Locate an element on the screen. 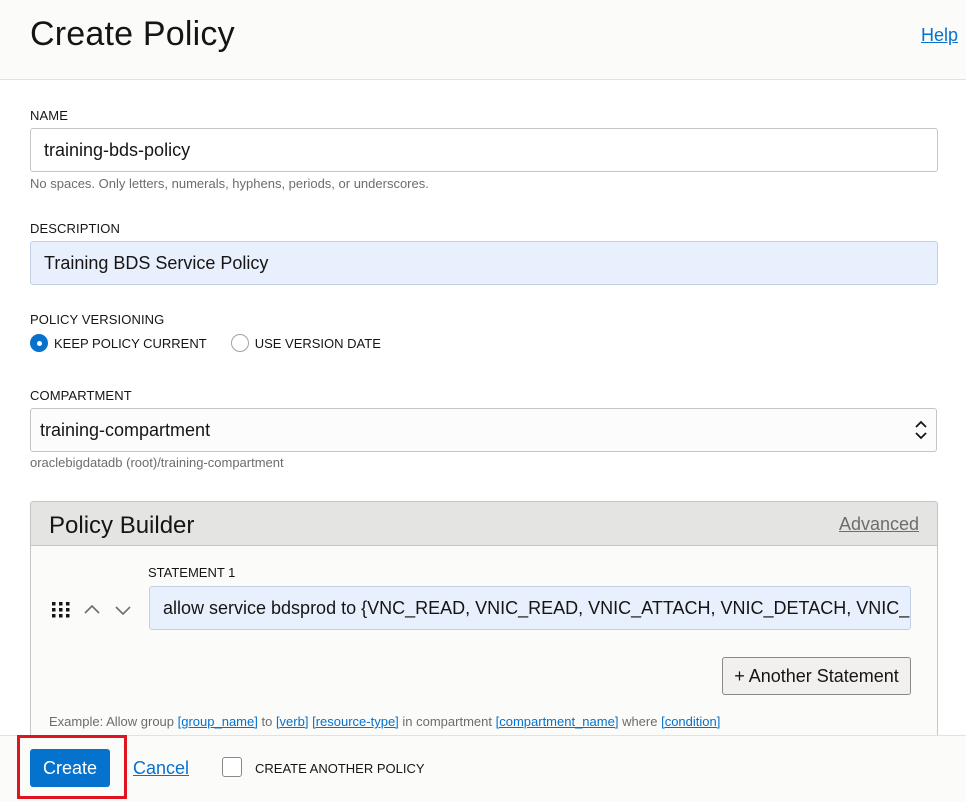 The image size is (966, 802). example-prefix: Example: Allow group is located at coordinates (113, 721).